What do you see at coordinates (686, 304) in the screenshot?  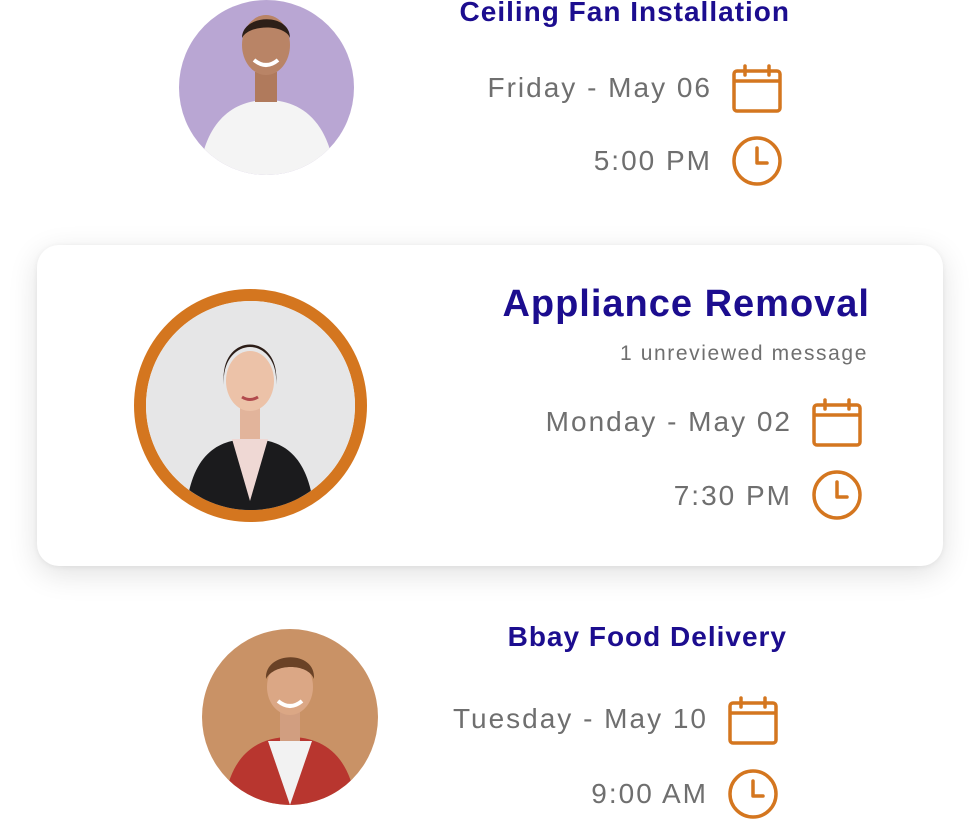 I see `appointment-title: Appliance Removal` at bounding box center [686, 304].